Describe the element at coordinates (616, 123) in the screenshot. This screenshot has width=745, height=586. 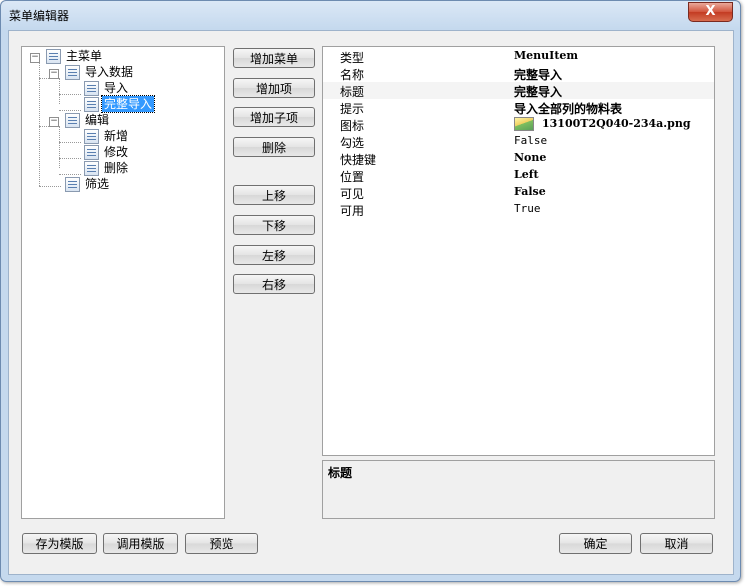
I see `icon-filename: 13100T2Q040-234a.png` at that location.